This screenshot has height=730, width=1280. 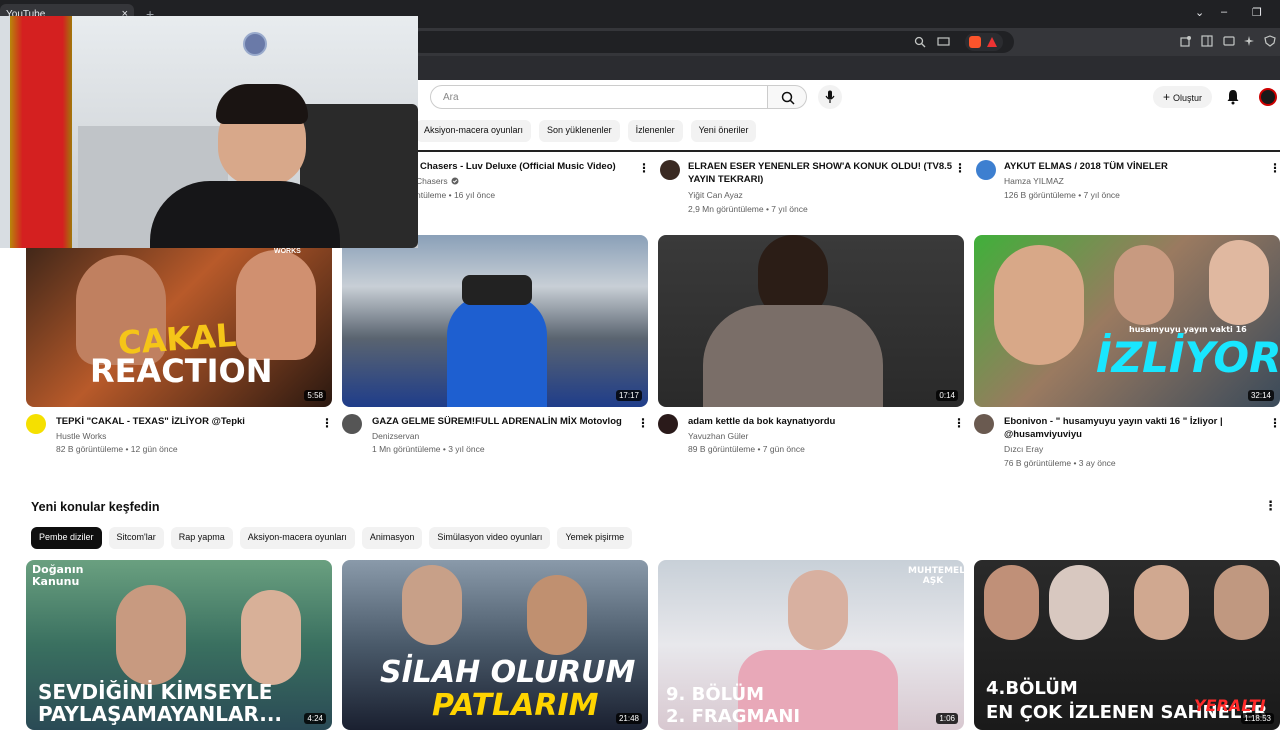 What do you see at coordinates (136, 538) in the screenshot?
I see `chip-sitcoms: Sitcom'lar` at bounding box center [136, 538].